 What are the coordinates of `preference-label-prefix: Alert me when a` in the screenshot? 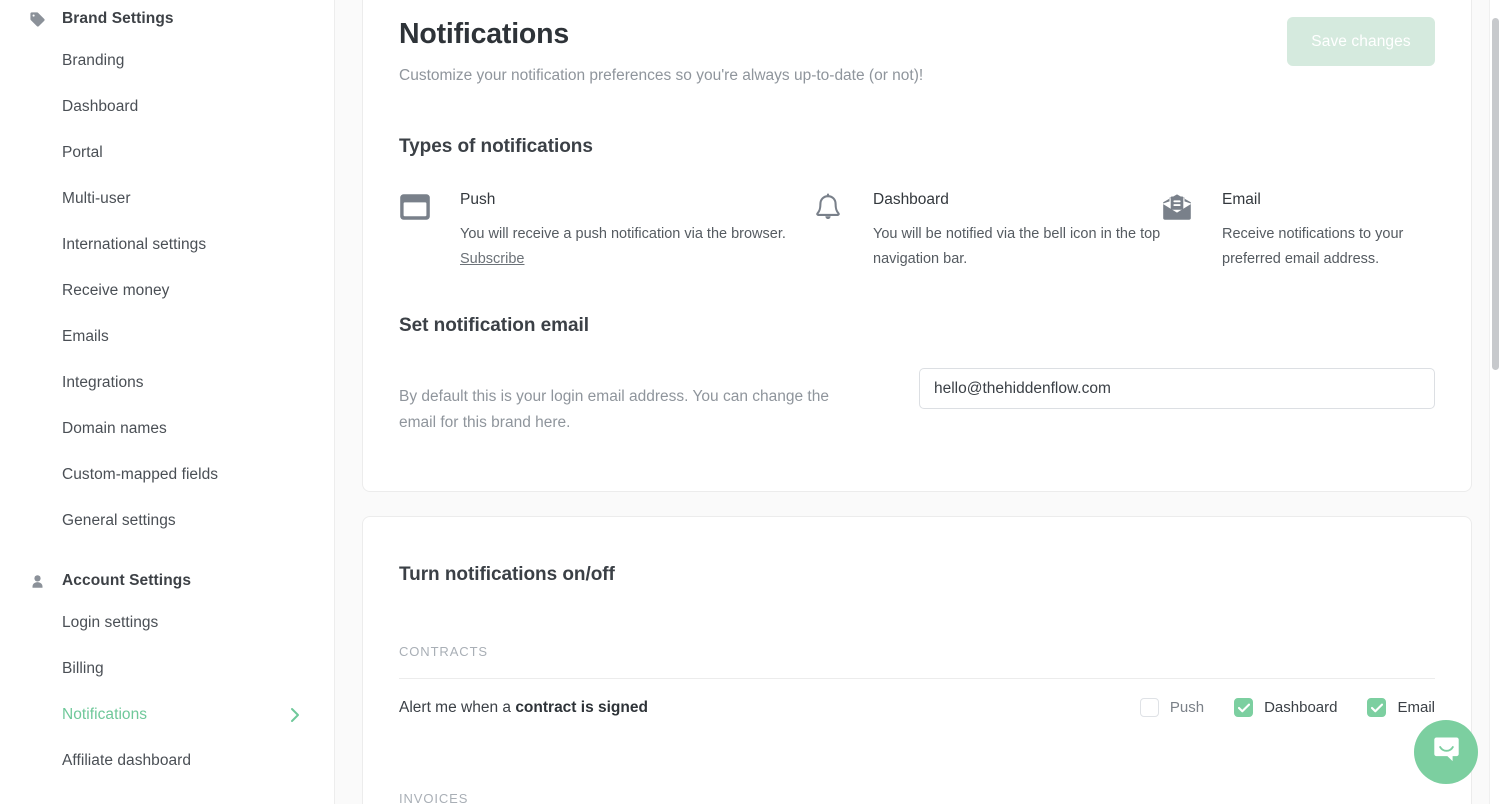 It's located at (457, 707).